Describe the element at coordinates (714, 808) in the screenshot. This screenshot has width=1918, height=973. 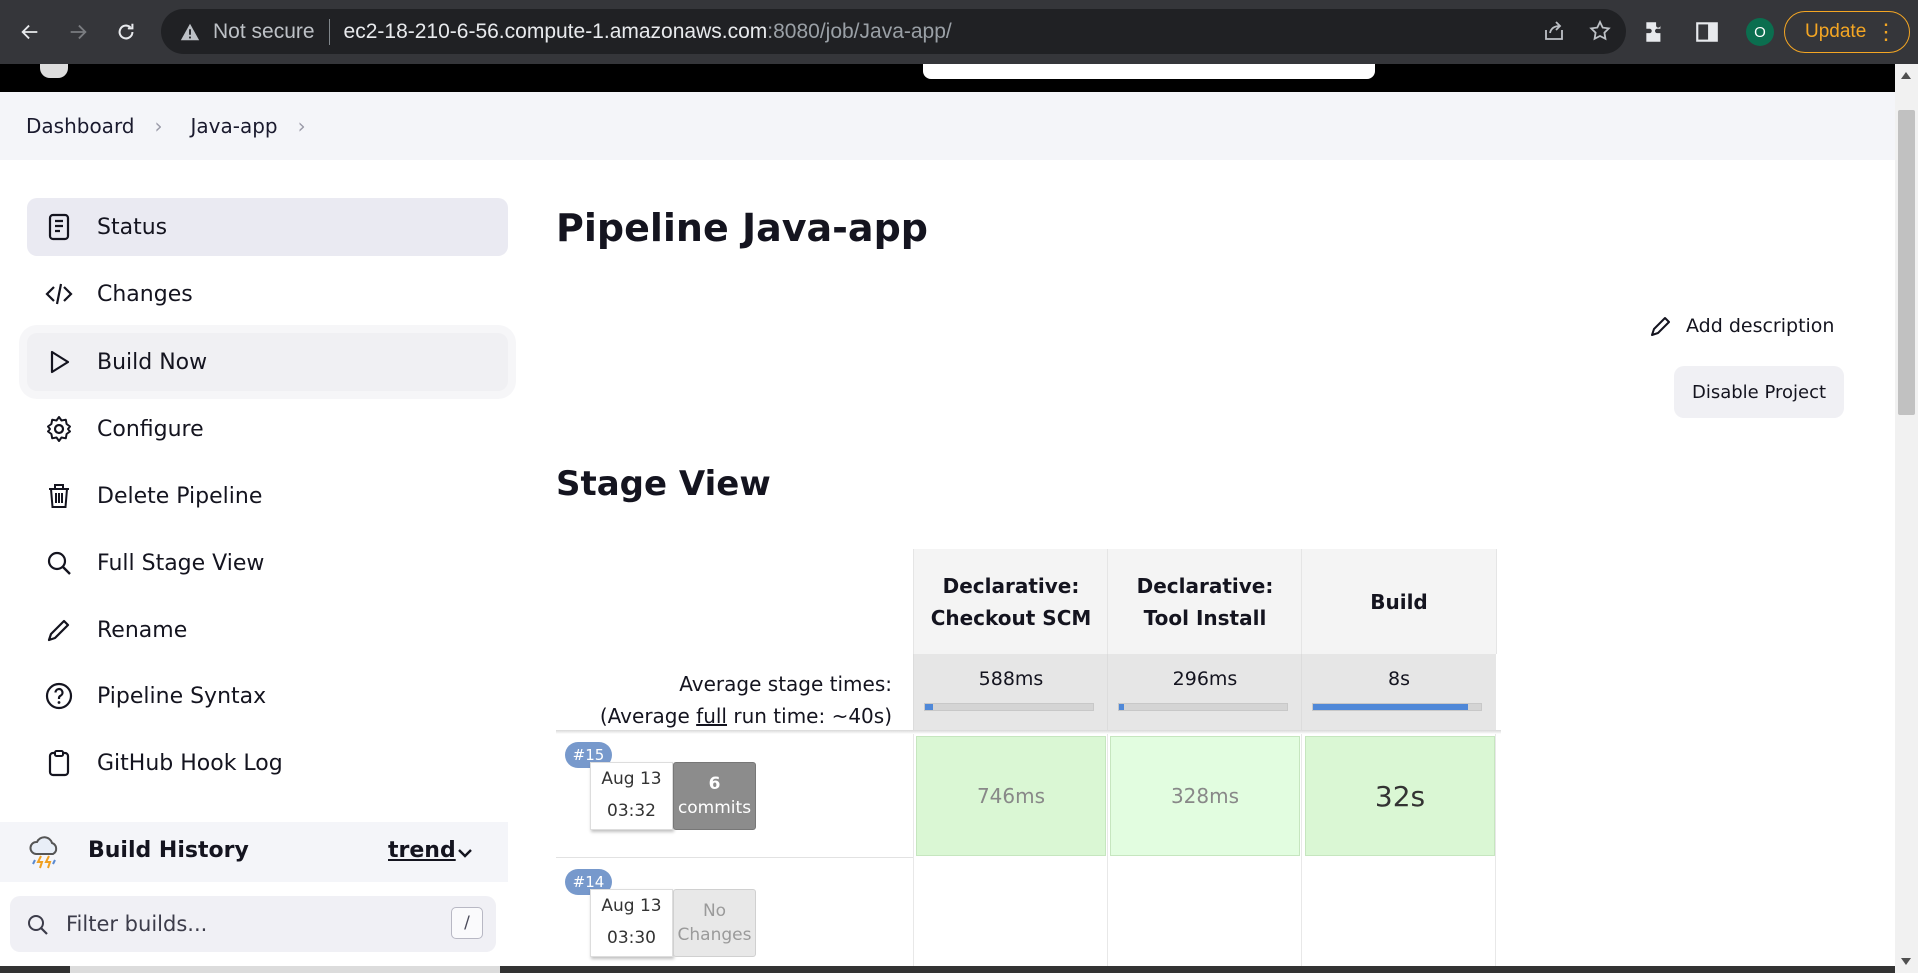
I see `commits-label: commits` at that location.